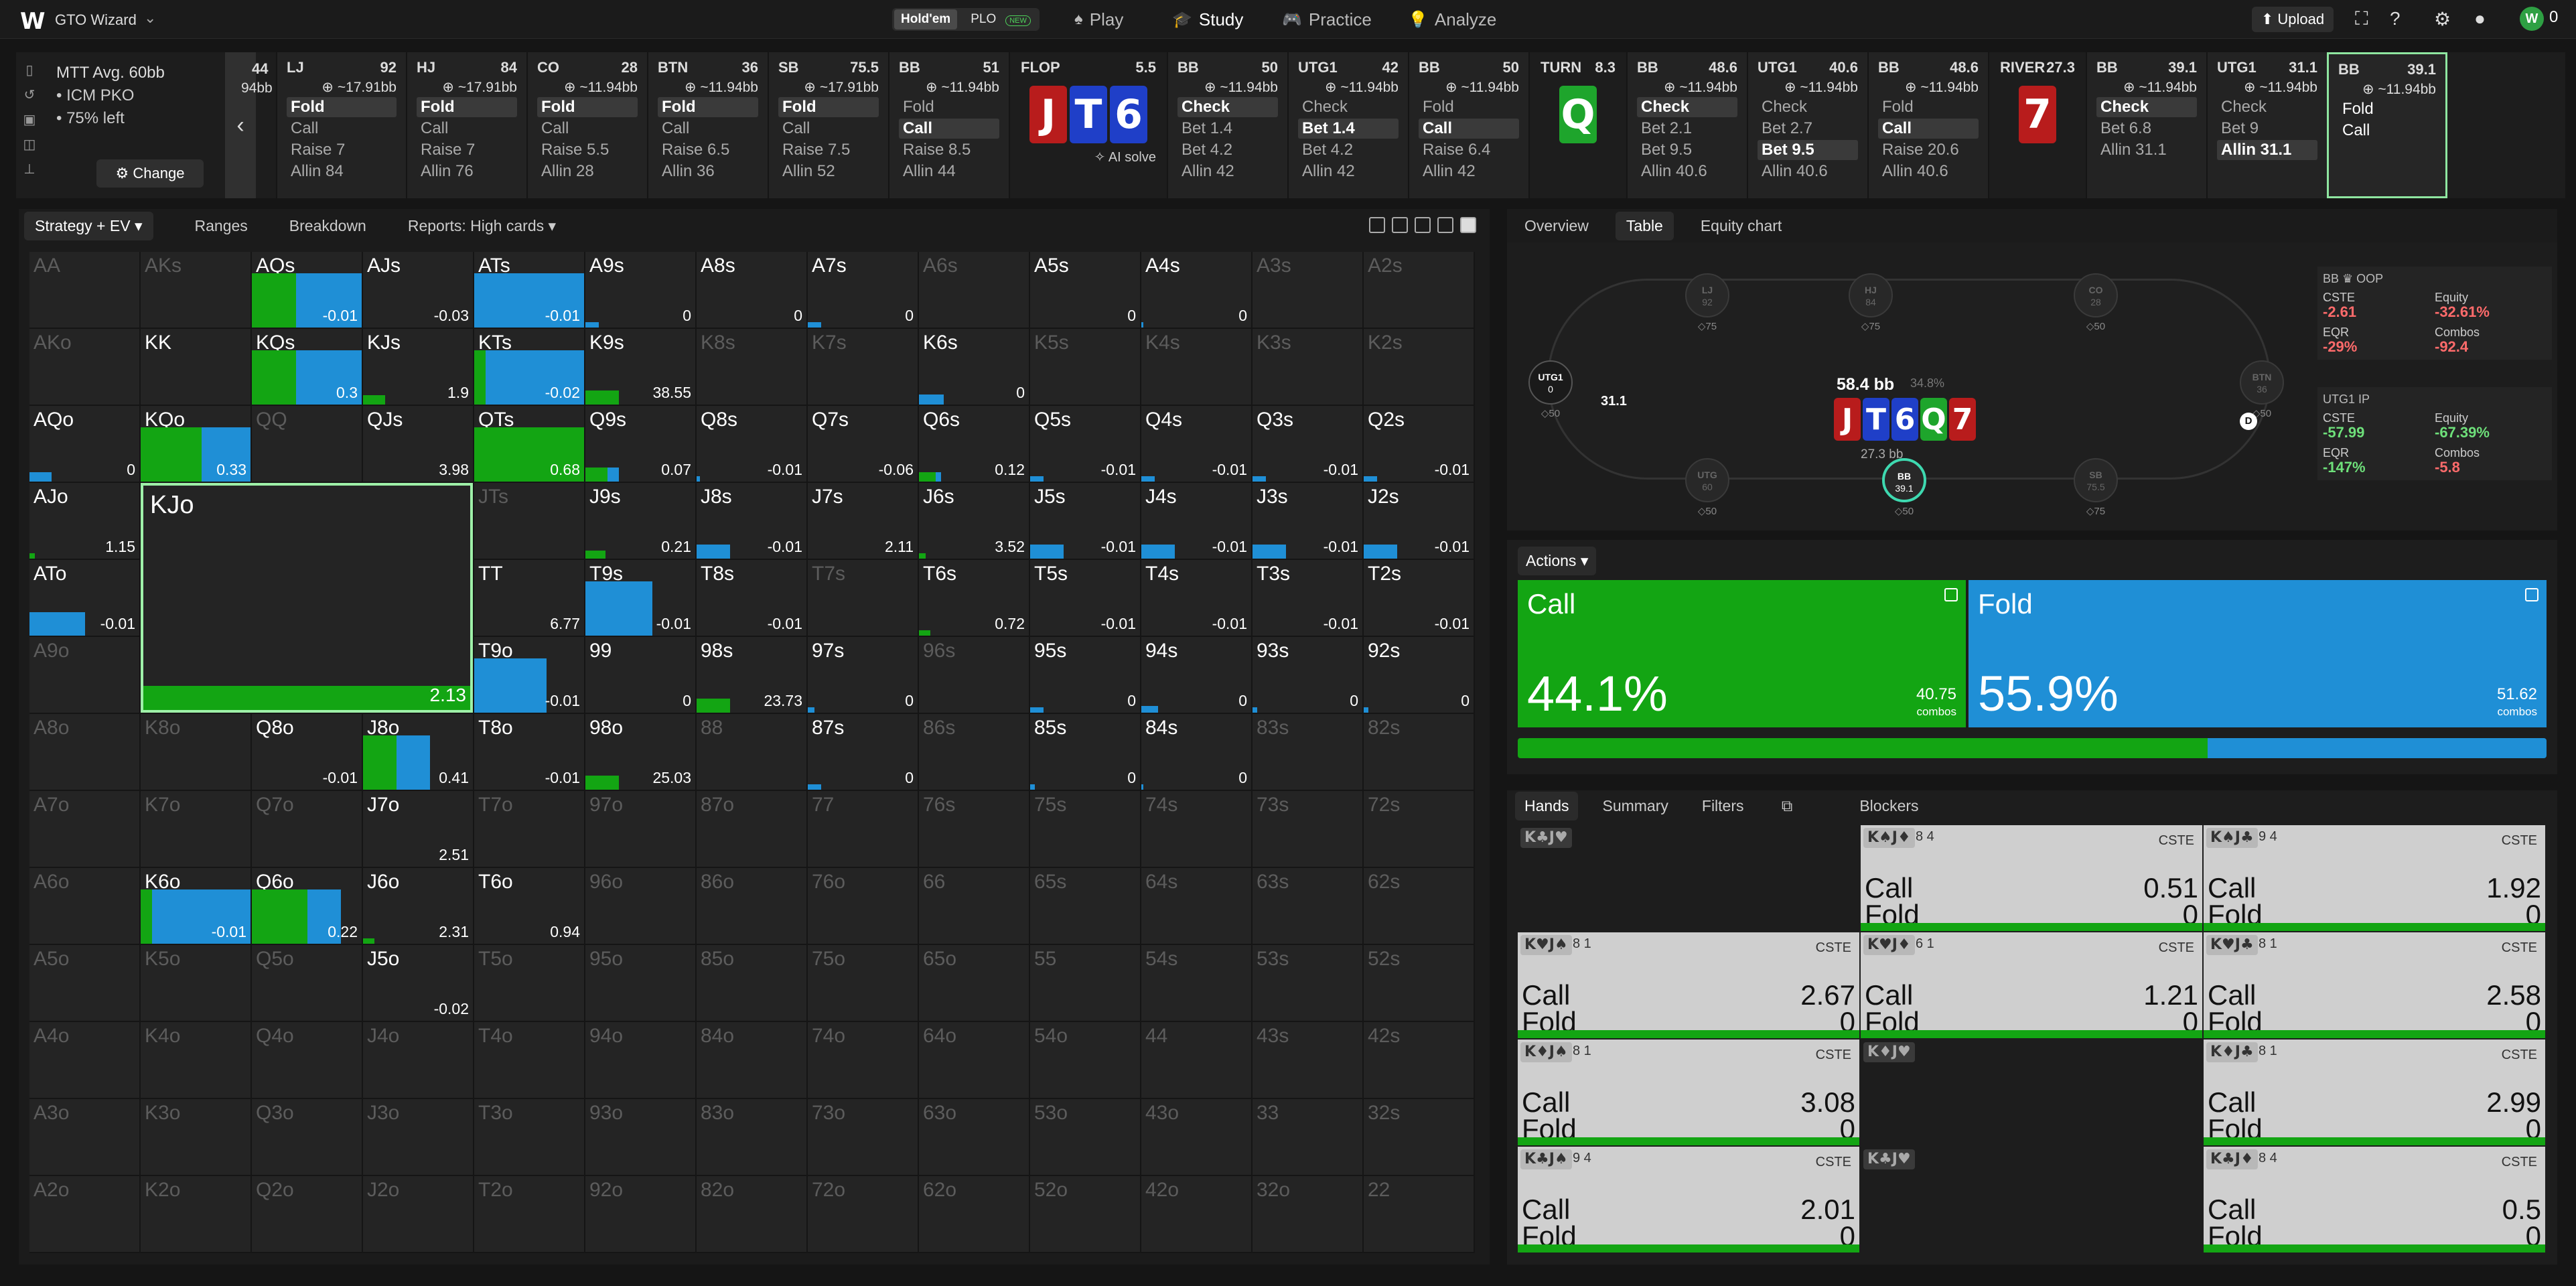 Image resolution: width=2576 pixels, height=1286 pixels. Describe the element at coordinates (2531, 594) in the screenshot. I see `expand-icon` at that location.